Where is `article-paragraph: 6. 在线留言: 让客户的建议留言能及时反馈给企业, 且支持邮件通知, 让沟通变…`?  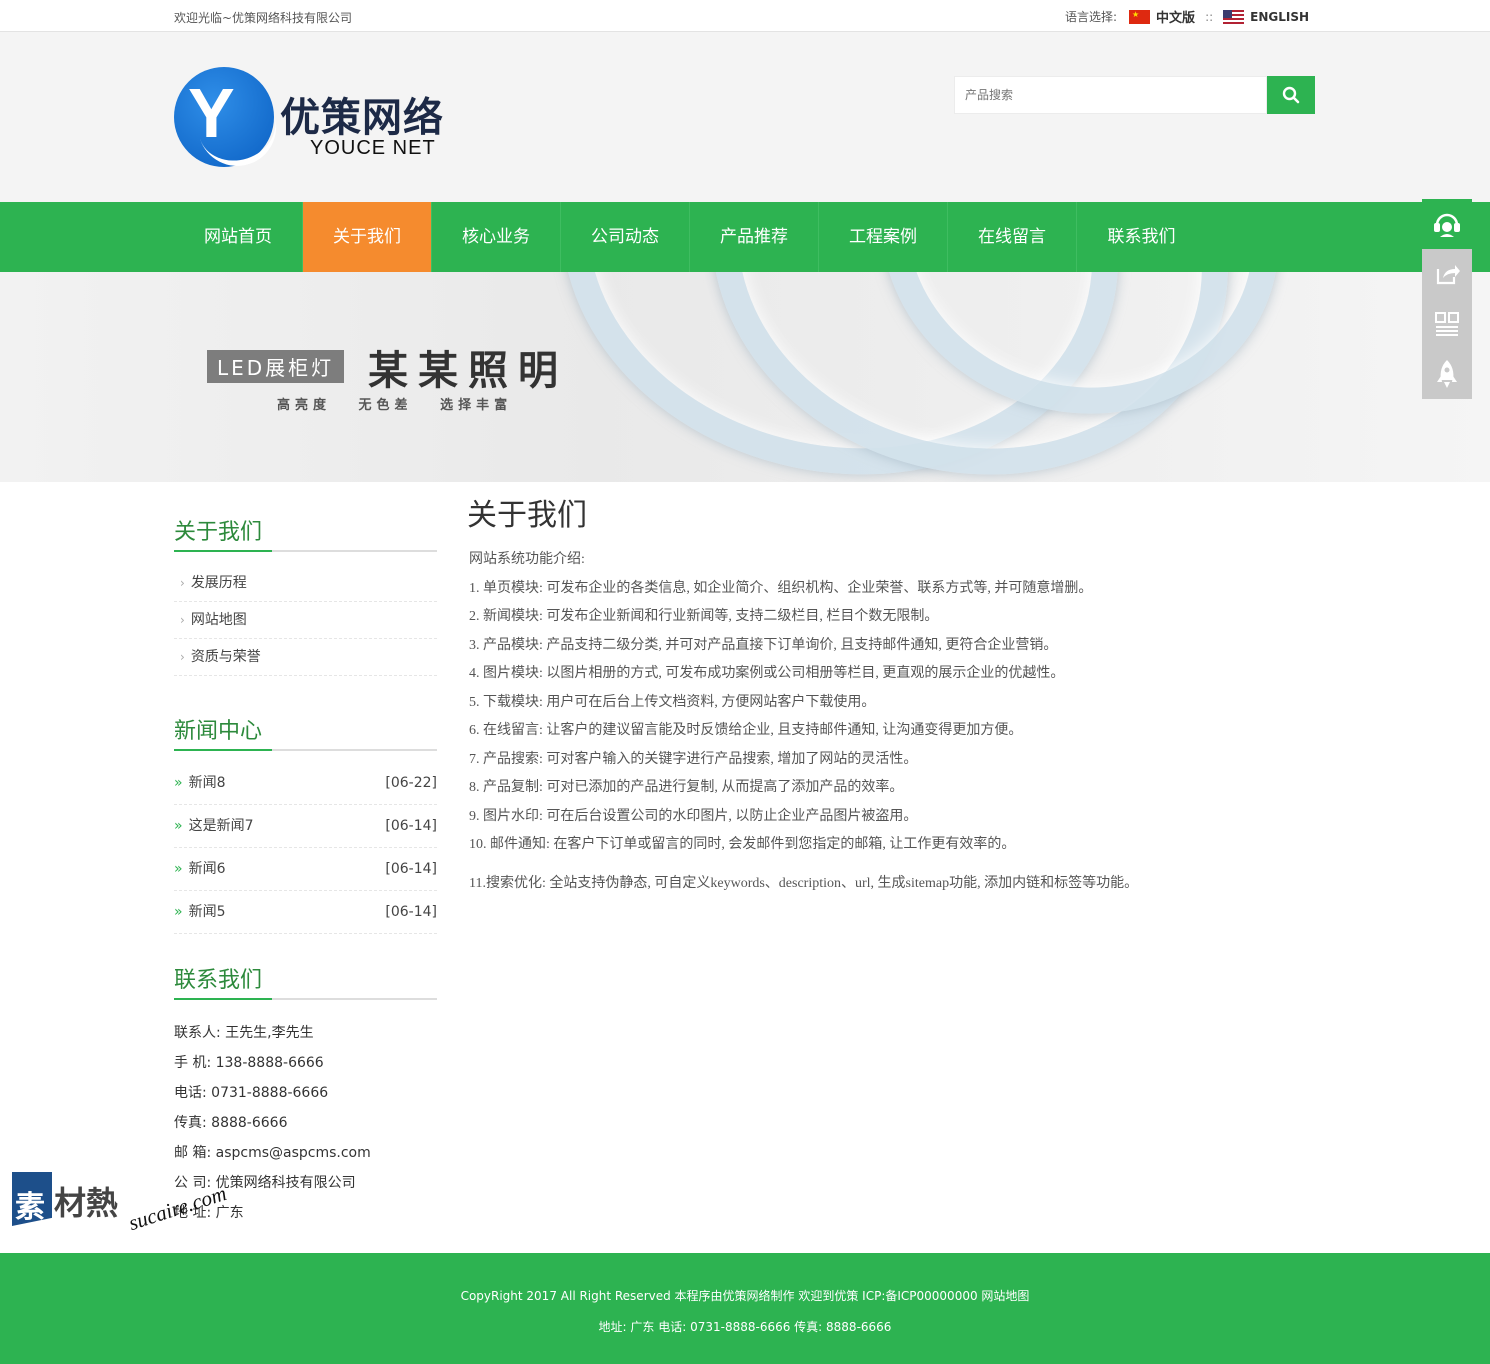 article-paragraph: 6. 在线留言: 让客户的建议留言能及时反馈给企业, 且支持邮件通知, 让沟通变… is located at coordinates (746, 730).